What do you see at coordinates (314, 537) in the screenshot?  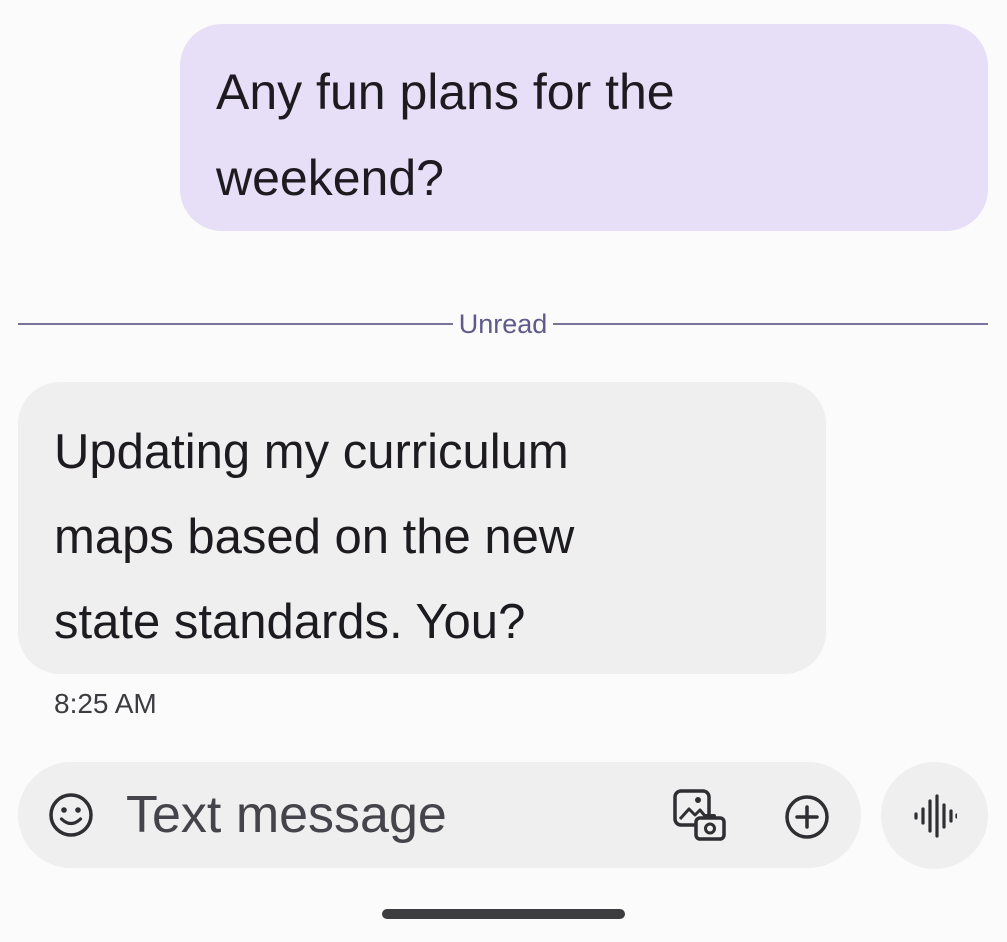 I see `message-line: maps based on the new` at bounding box center [314, 537].